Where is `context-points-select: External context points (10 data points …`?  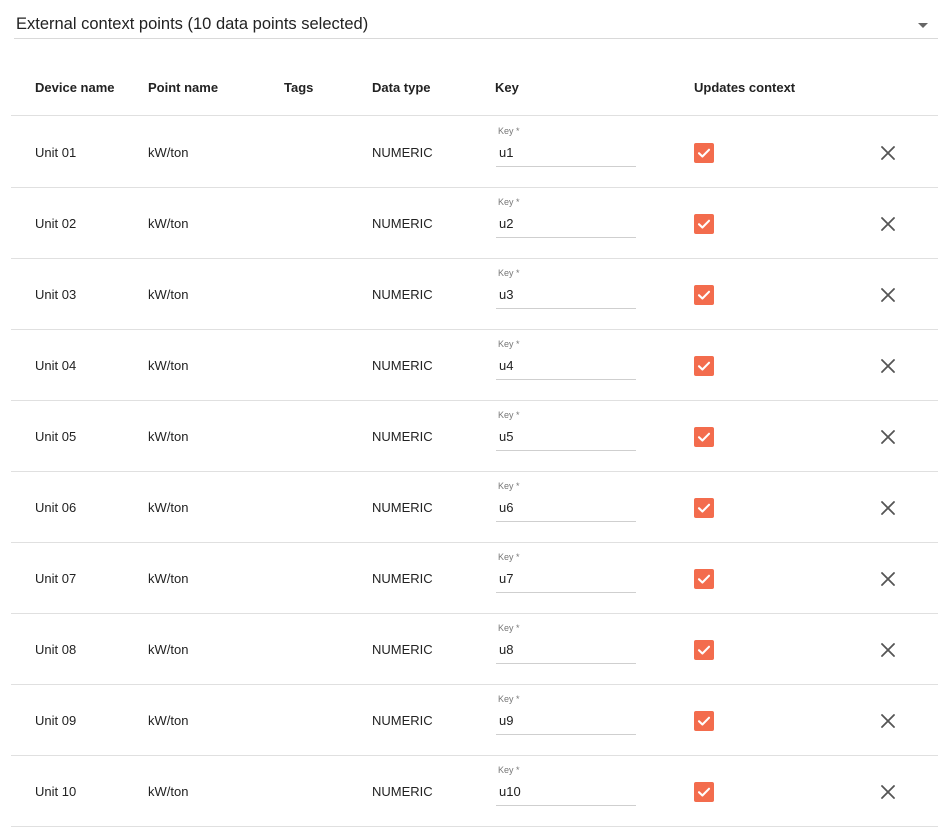
context-points-select: External context points (10 data points … is located at coordinates (476, 23).